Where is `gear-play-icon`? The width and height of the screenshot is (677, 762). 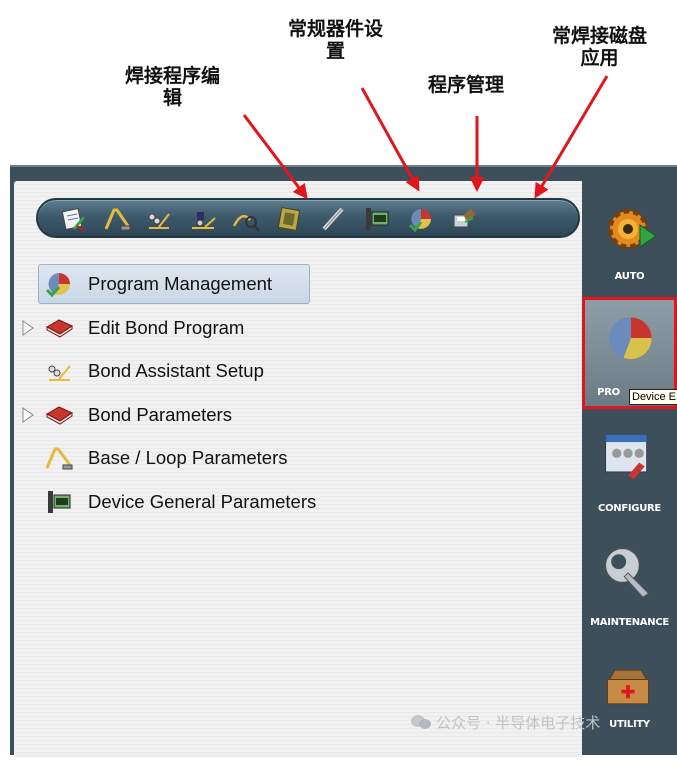 gear-play-icon is located at coordinates (632, 229).